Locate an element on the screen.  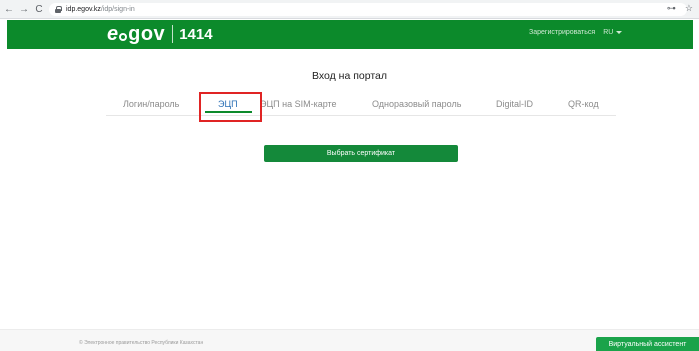
egov-logo: e gov 1414 is located at coordinates (160, 34).